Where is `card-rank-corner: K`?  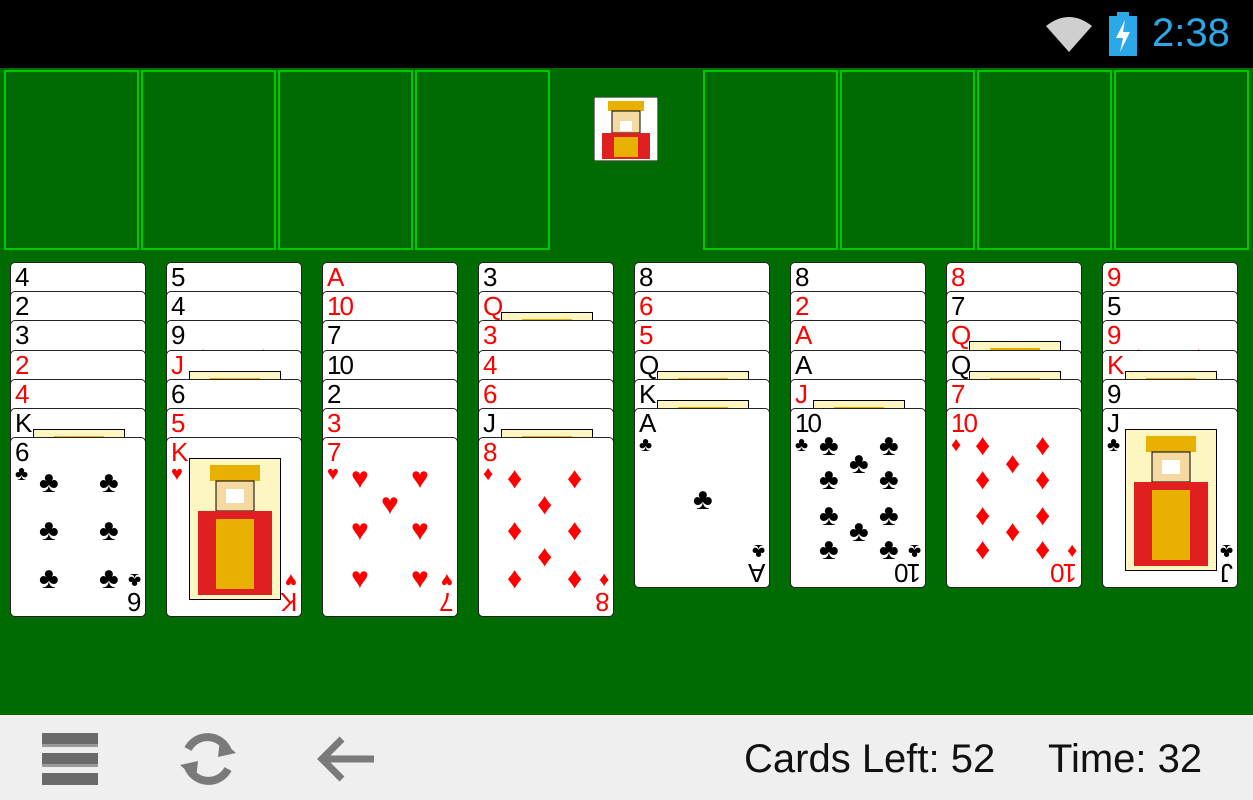
card-rank-corner: K is located at coordinates (289, 602).